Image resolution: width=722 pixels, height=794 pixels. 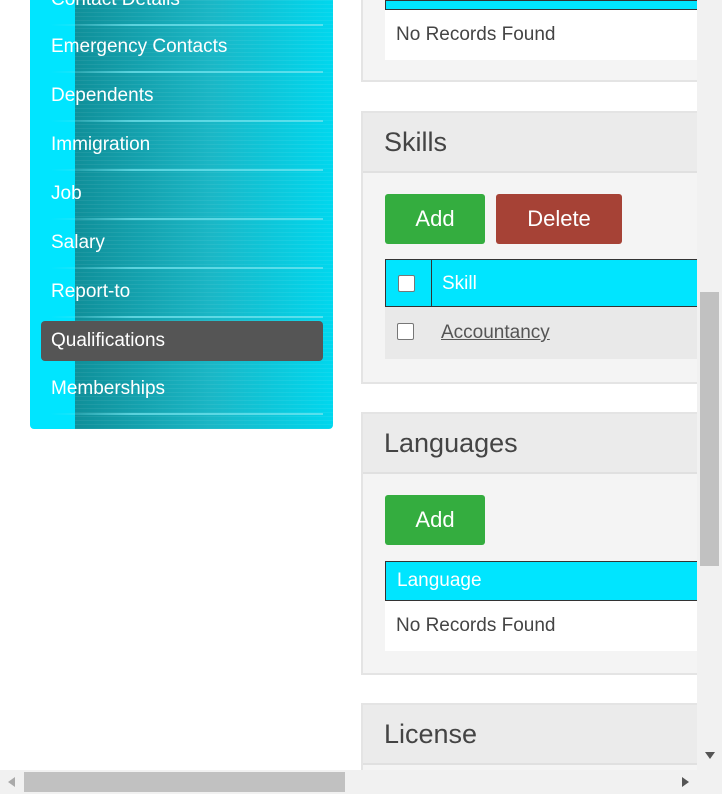 What do you see at coordinates (182, 13) in the screenshot?
I see `sidebar-item-contact-details: Contact Details` at bounding box center [182, 13].